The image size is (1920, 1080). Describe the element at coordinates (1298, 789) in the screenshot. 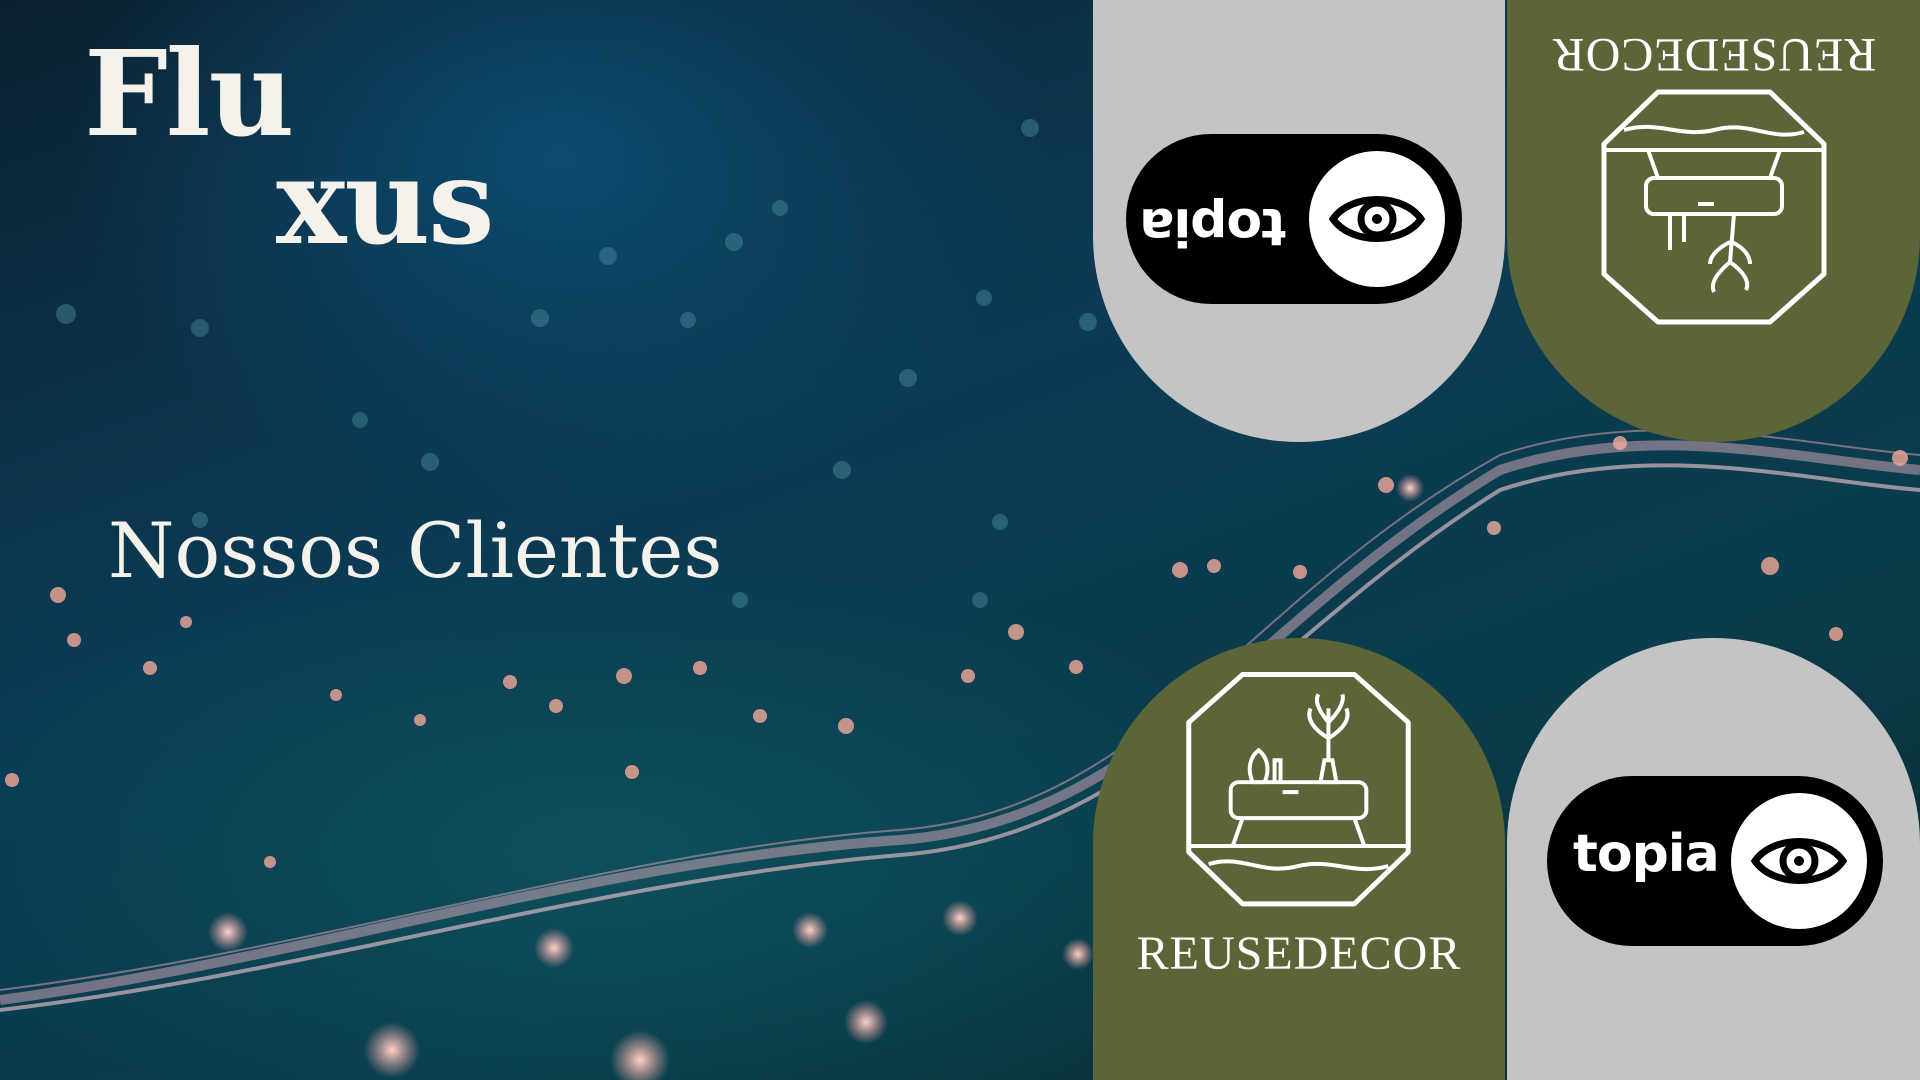

I see `reusedecor-emblem-icon` at that location.